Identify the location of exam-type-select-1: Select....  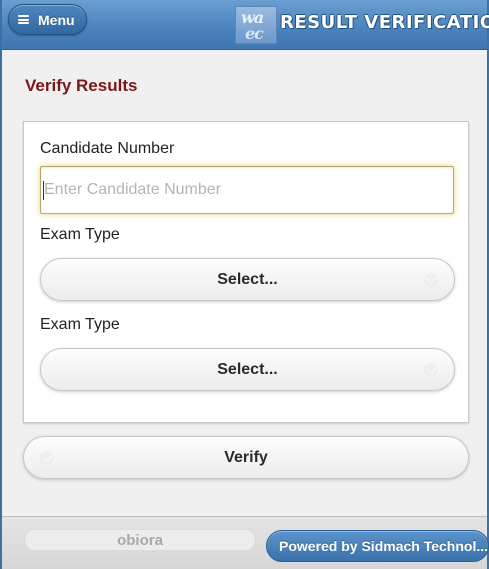
(247, 279).